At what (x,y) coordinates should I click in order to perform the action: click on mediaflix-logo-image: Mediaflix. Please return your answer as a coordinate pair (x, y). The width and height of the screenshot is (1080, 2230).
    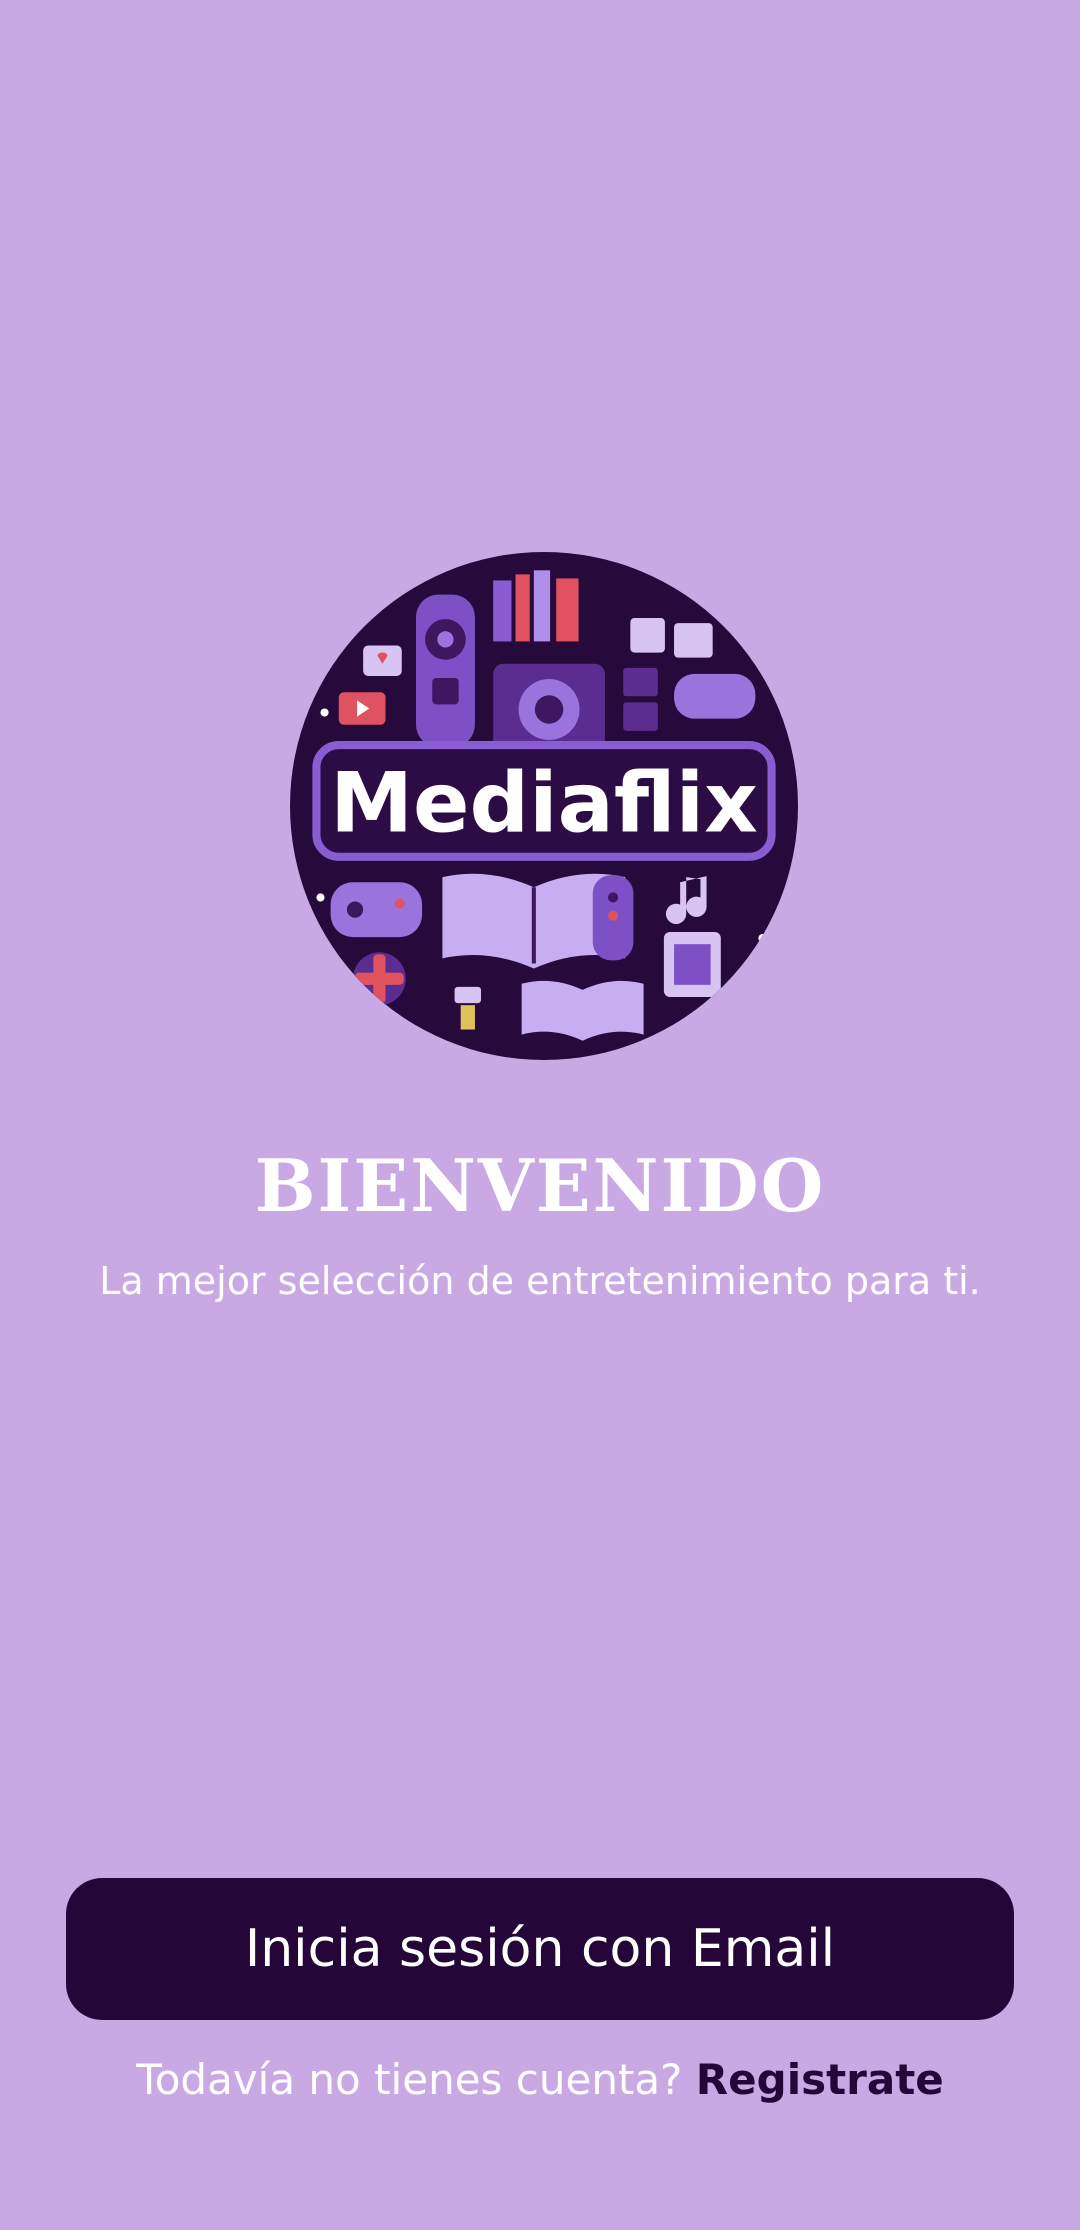
    Looking at the image, I should click on (544, 805).